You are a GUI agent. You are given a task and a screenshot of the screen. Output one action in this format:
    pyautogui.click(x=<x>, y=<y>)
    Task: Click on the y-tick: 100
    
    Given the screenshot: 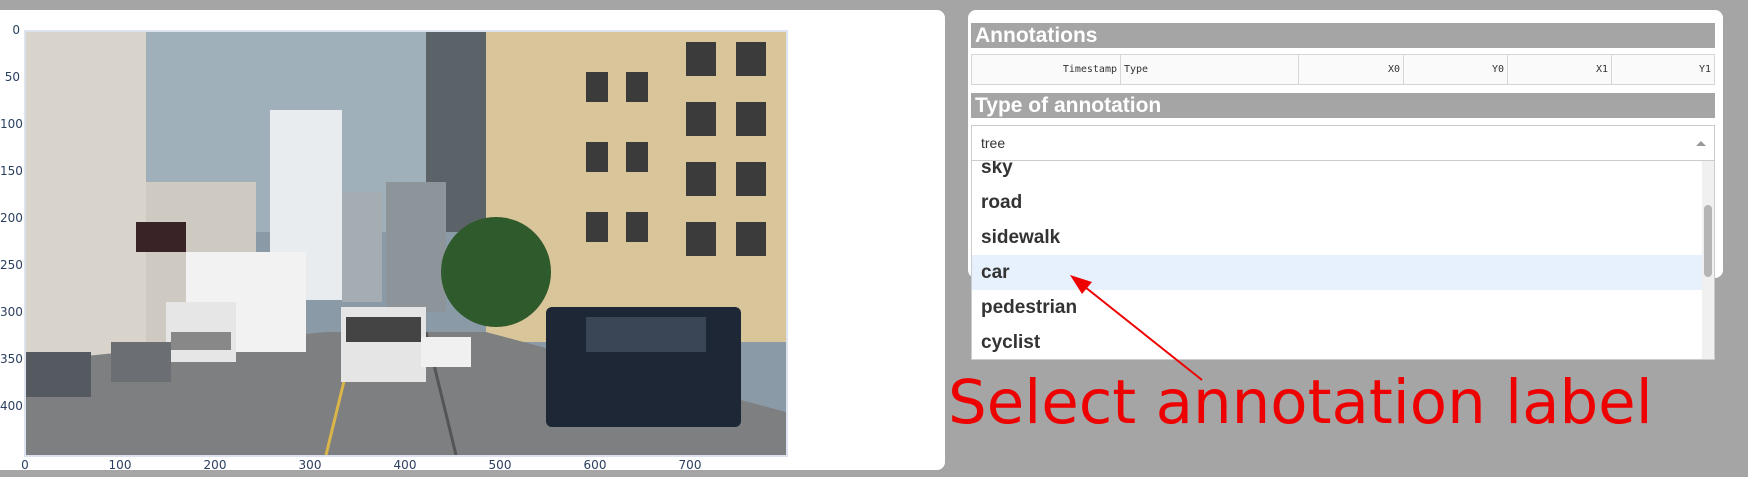 What is the action you would take?
    pyautogui.click(x=11, y=124)
    